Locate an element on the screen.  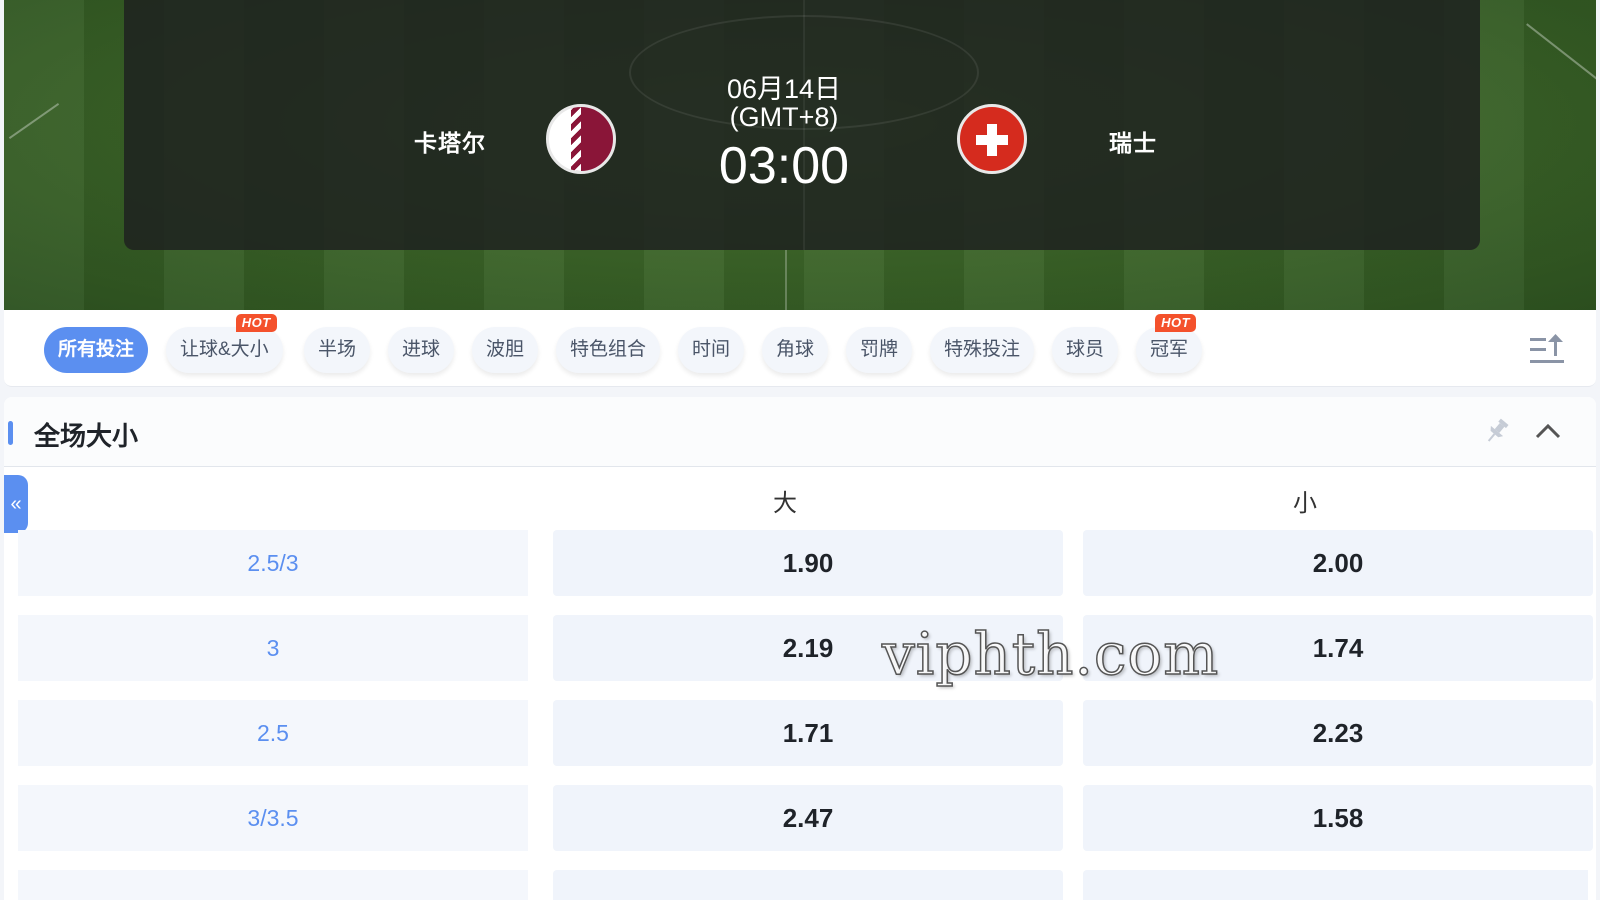
away-team-name: 瑞士 is located at coordinates (1133, 143).